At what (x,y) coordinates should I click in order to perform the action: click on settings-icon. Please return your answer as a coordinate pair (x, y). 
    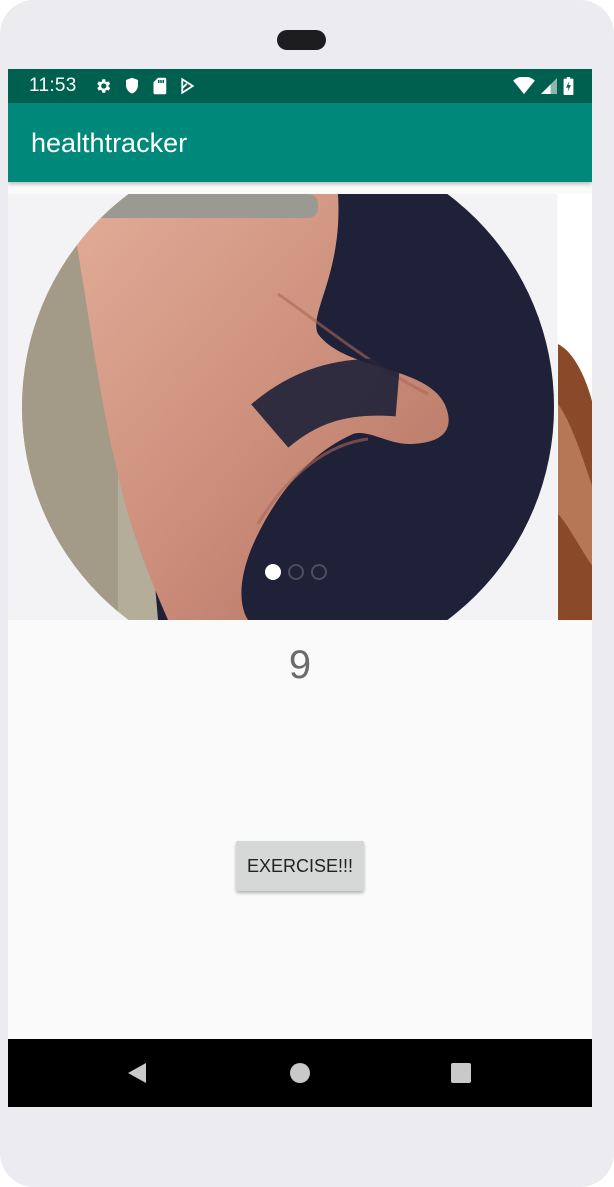
    Looking at the image, I should click on (104, 86).